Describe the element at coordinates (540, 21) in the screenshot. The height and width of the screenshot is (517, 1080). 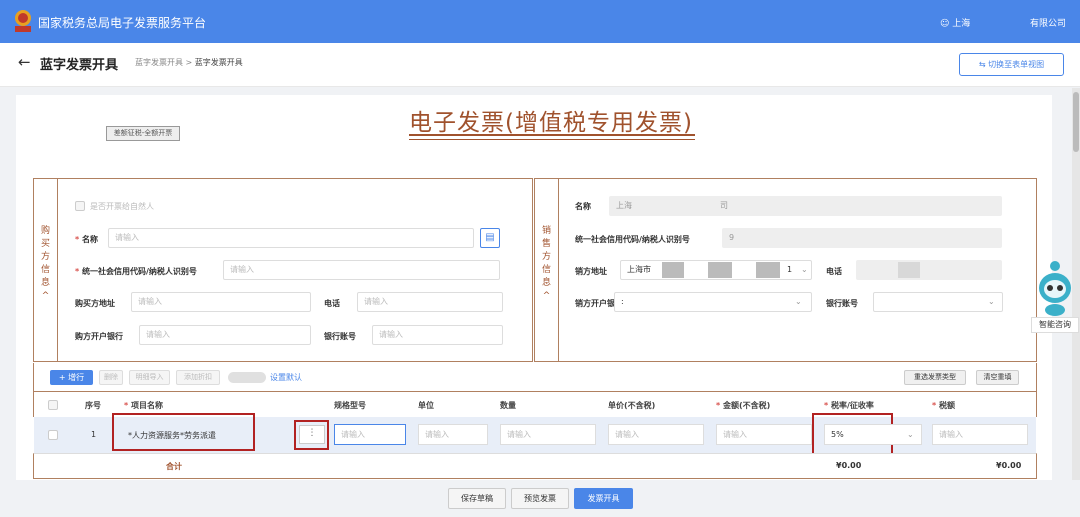
I see `top-bar: 国家税务总局电子发票服务平台 ☺ 上海 有限公司` at that location.